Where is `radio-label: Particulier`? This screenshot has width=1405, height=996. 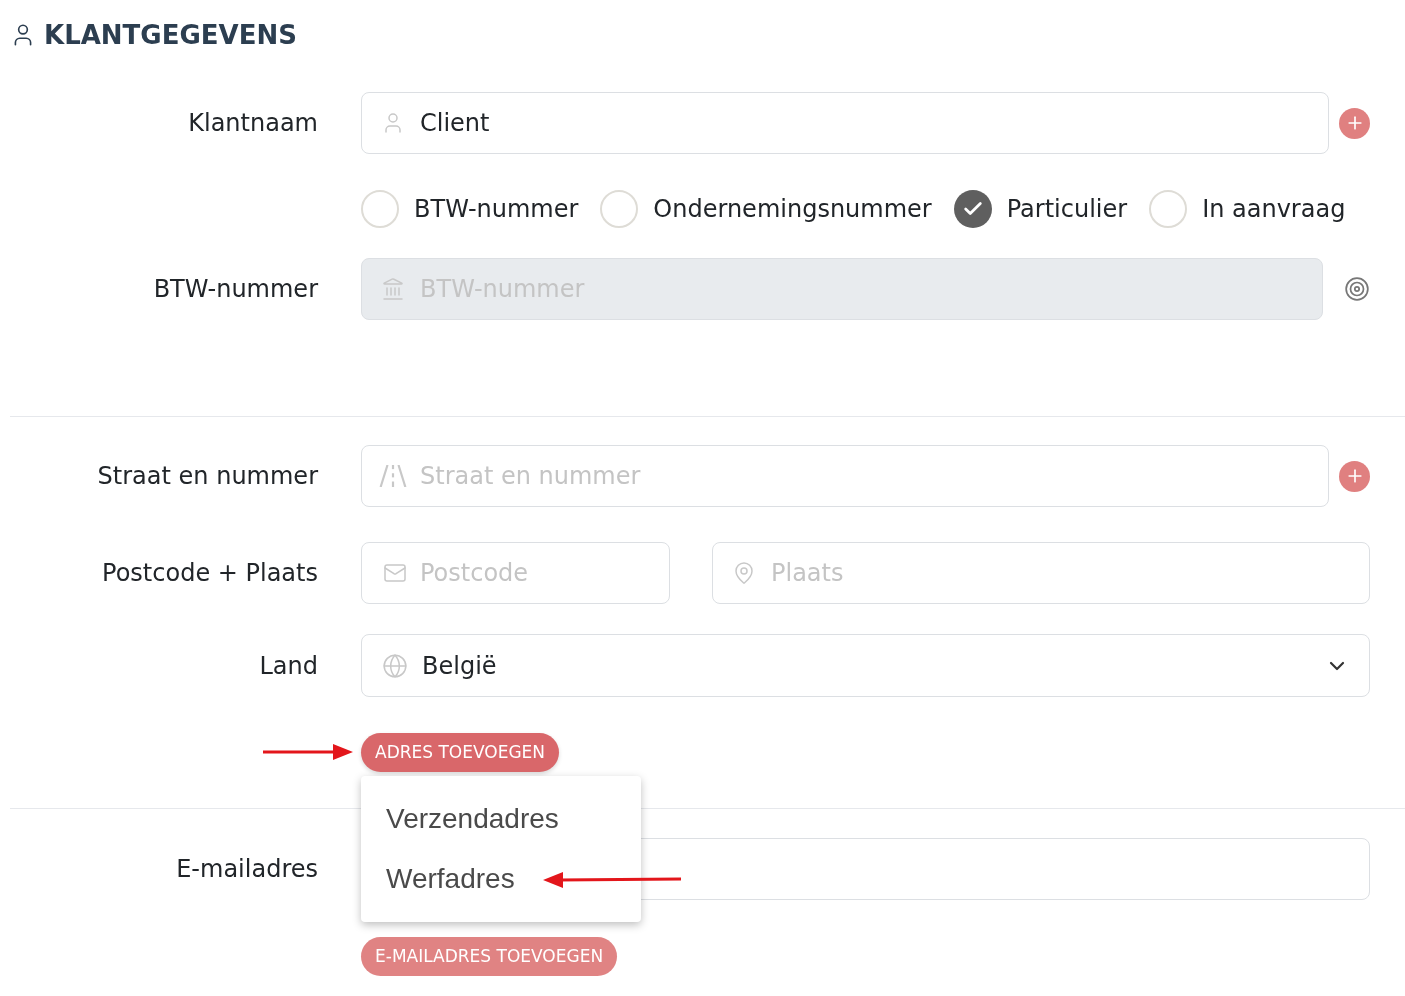 radio-label: Particulier is located at coordinates (1067, 209).